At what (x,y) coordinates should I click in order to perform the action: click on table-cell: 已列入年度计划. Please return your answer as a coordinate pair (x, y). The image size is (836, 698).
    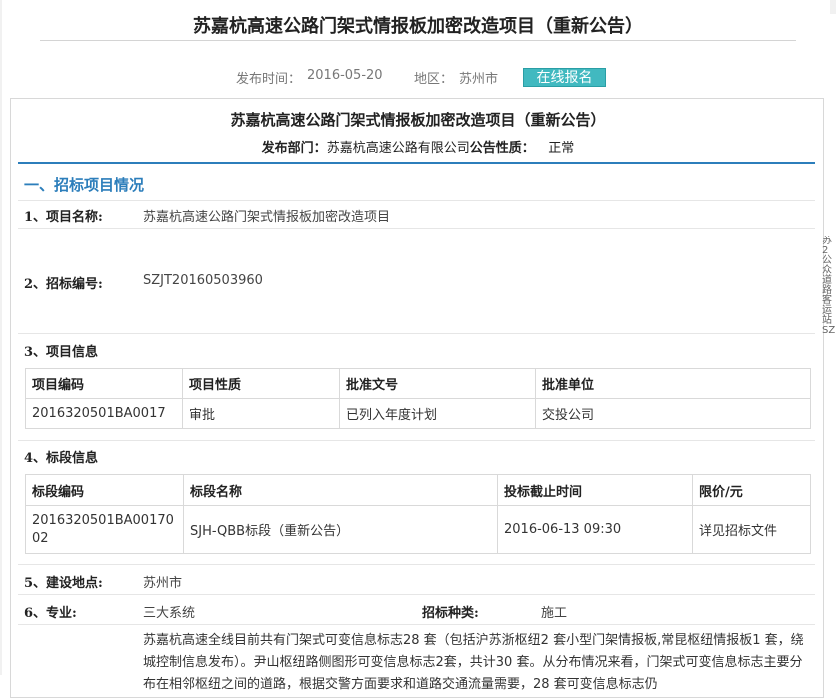
    Looking at the image, I should click on (437, 413).